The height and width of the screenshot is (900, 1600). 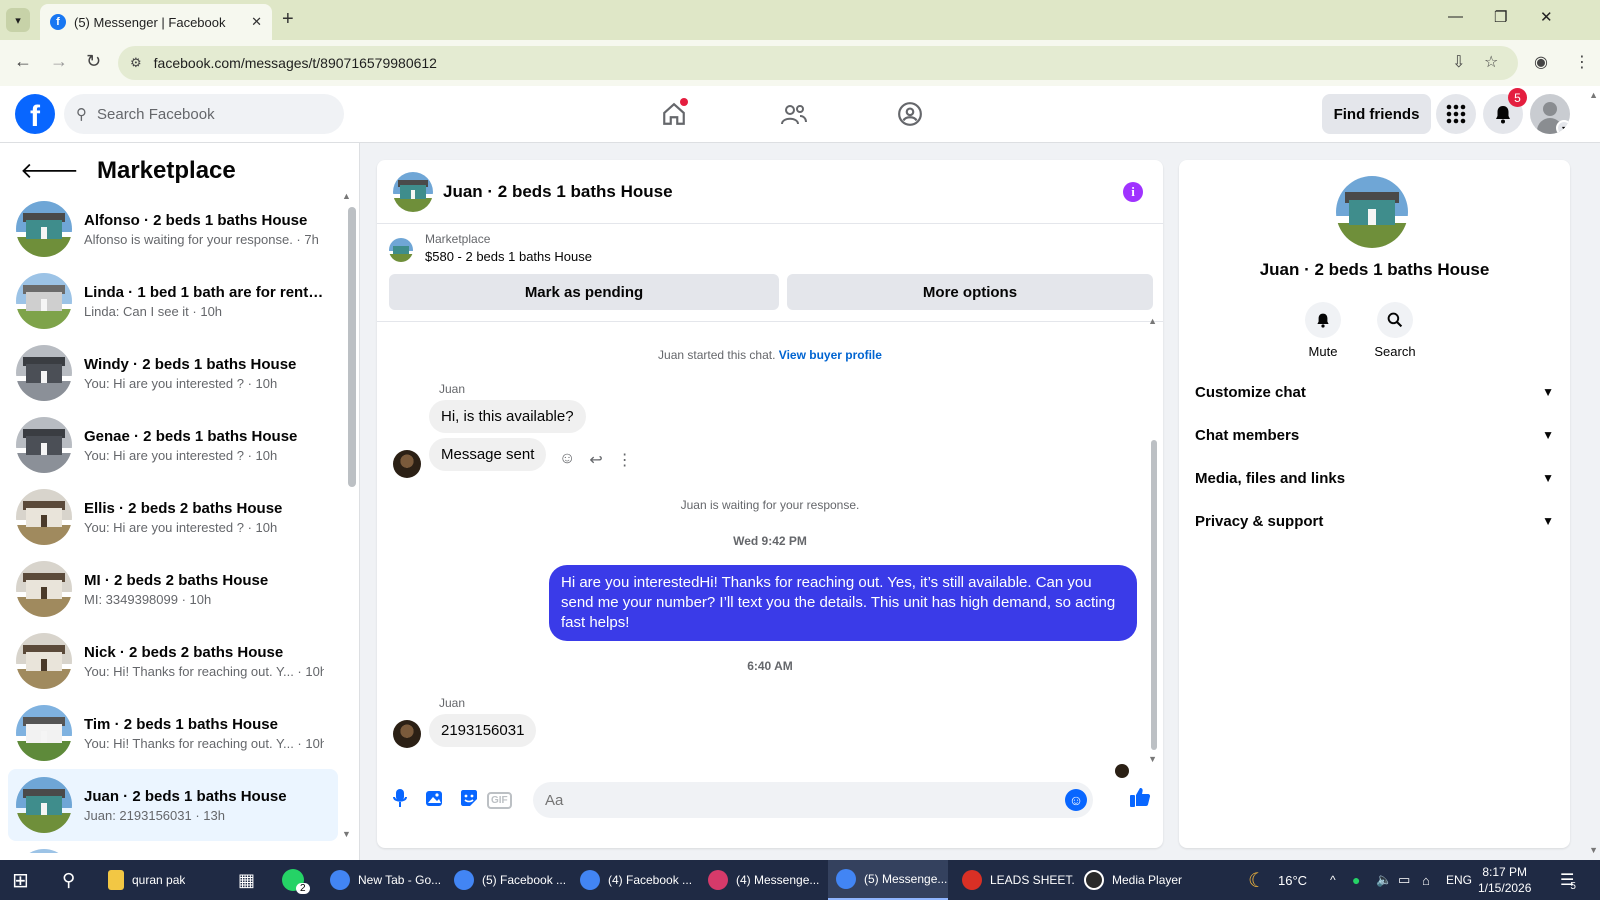 I want to click on mark-as-pending-button: Mark as pending, so click(x=584, y=292).